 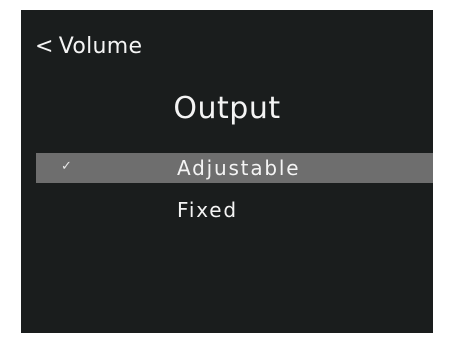 I want to click on option-adjustable: ✓ Adjustable, so click(x=234, y=168).